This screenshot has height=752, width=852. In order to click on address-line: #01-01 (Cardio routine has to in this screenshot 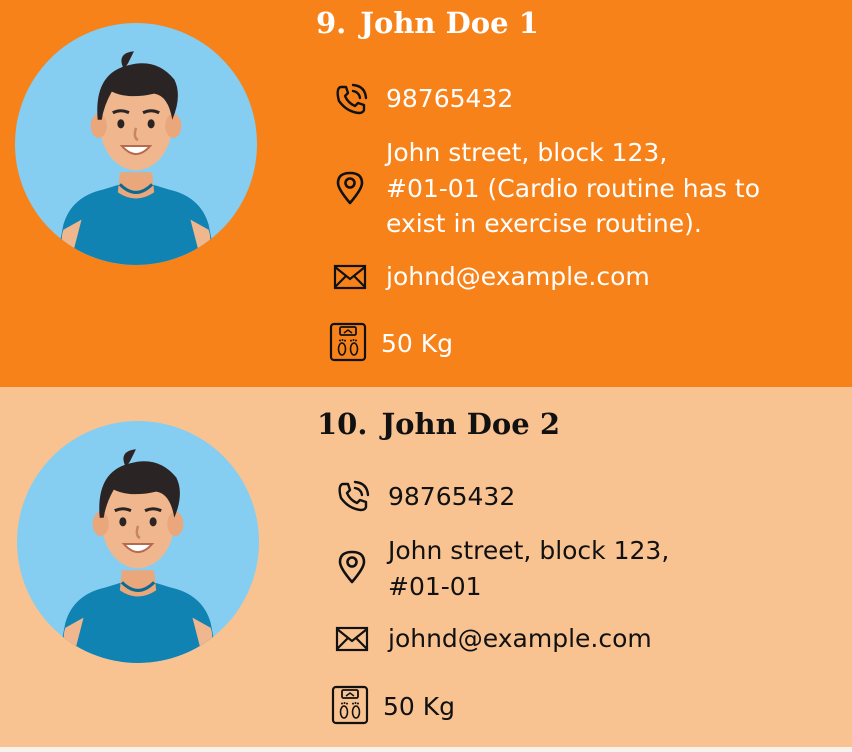, I will do `click(573, 188)`.